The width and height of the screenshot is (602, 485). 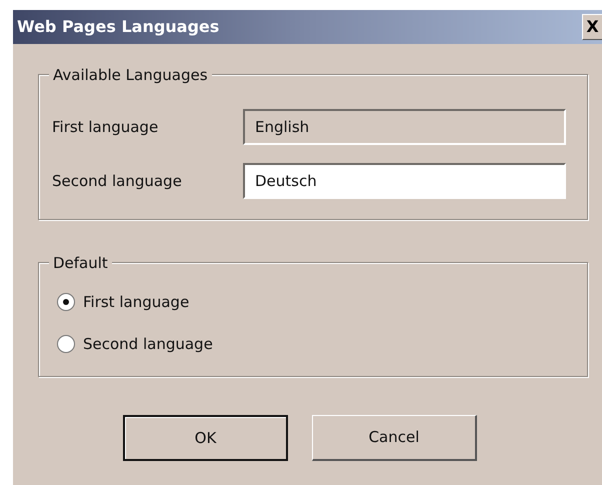 I want to click on field-label: First language, so click(x=106, y=127).